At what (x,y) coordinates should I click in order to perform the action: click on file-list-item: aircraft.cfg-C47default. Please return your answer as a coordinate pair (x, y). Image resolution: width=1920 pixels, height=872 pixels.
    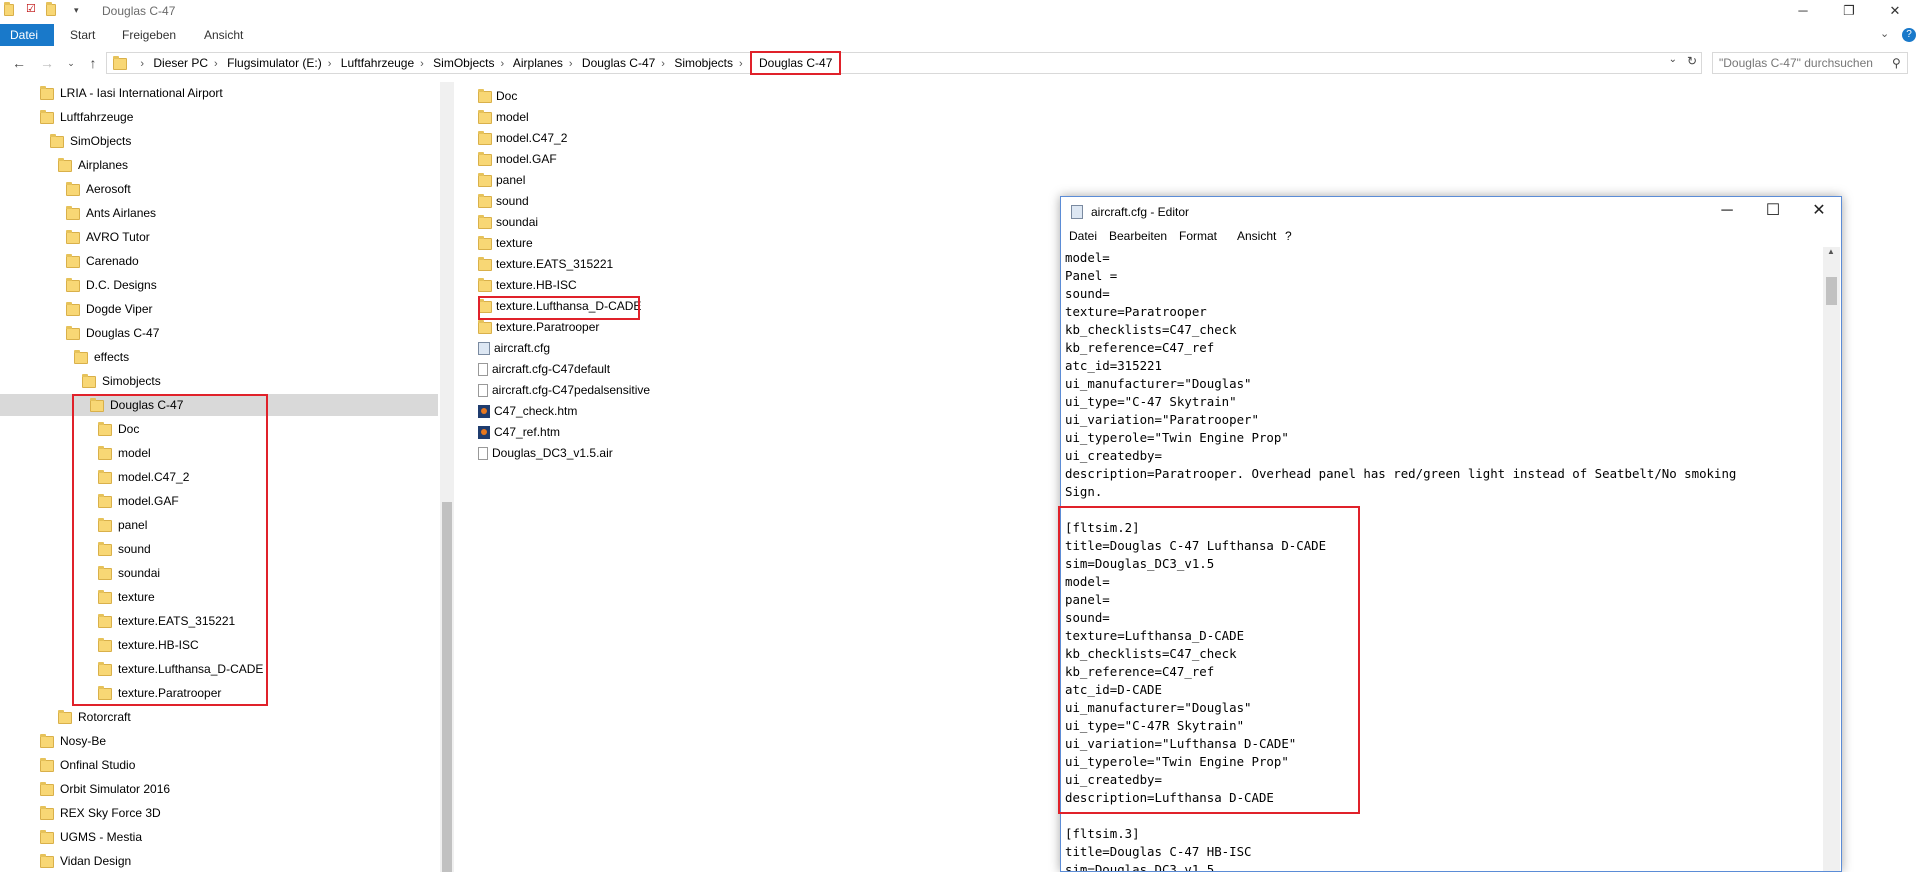
    Looking at the image, I should click on (544, 369).